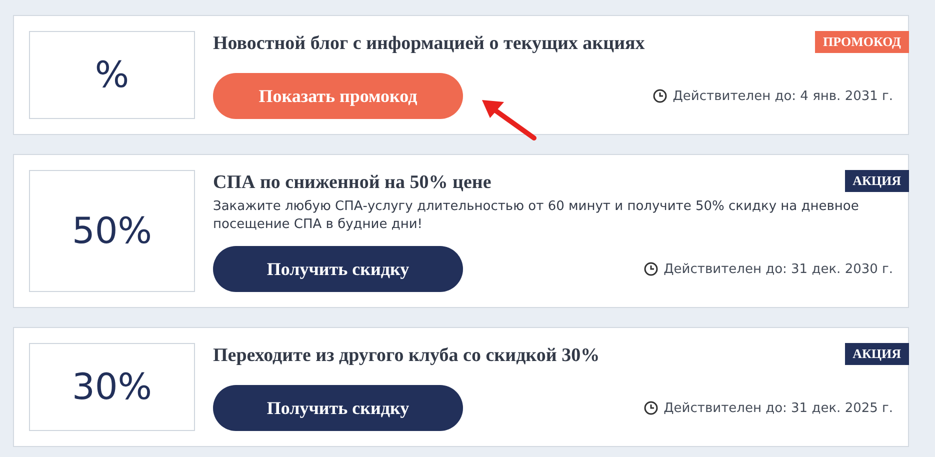  Describe the element at coordinates (778, 269) in the screenshot. I see `valid-until: Действителен до: 31 дек. 2030 г.` at that location.